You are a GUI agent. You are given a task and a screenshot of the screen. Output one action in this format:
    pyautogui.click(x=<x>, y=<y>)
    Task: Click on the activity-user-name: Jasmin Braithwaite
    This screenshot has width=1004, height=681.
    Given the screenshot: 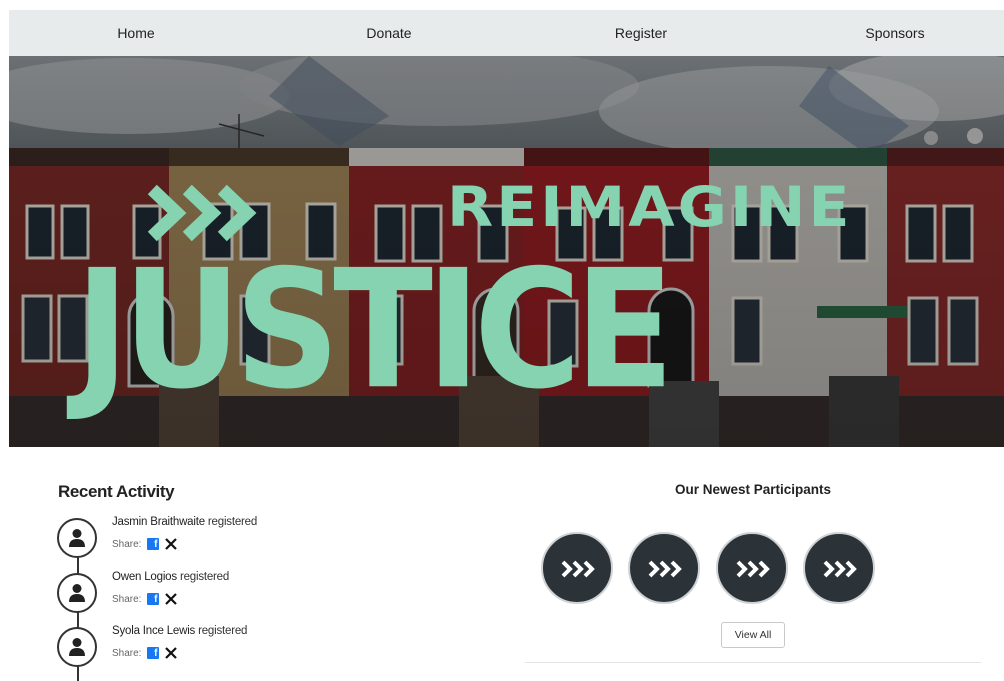 What is the action you would take?
    pyautogui.click(x=158, y=522)
    